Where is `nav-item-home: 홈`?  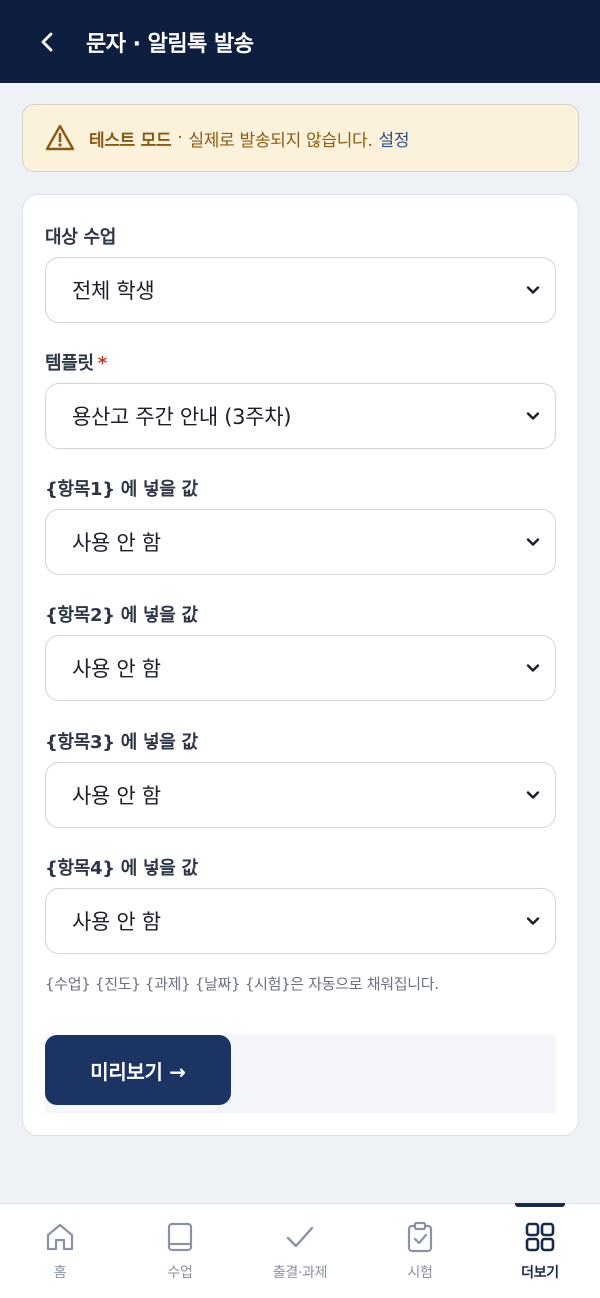
nav-item-home: 홈 is located at coordinates (60, 1251).